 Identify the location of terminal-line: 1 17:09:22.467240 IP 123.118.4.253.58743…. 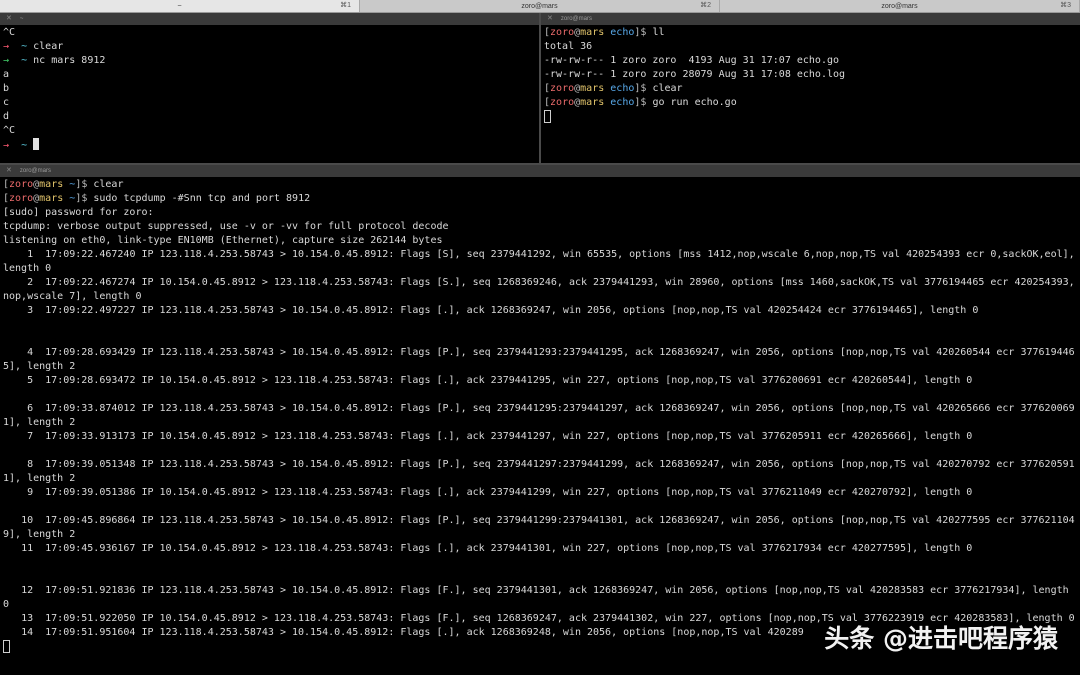
(540, 262).